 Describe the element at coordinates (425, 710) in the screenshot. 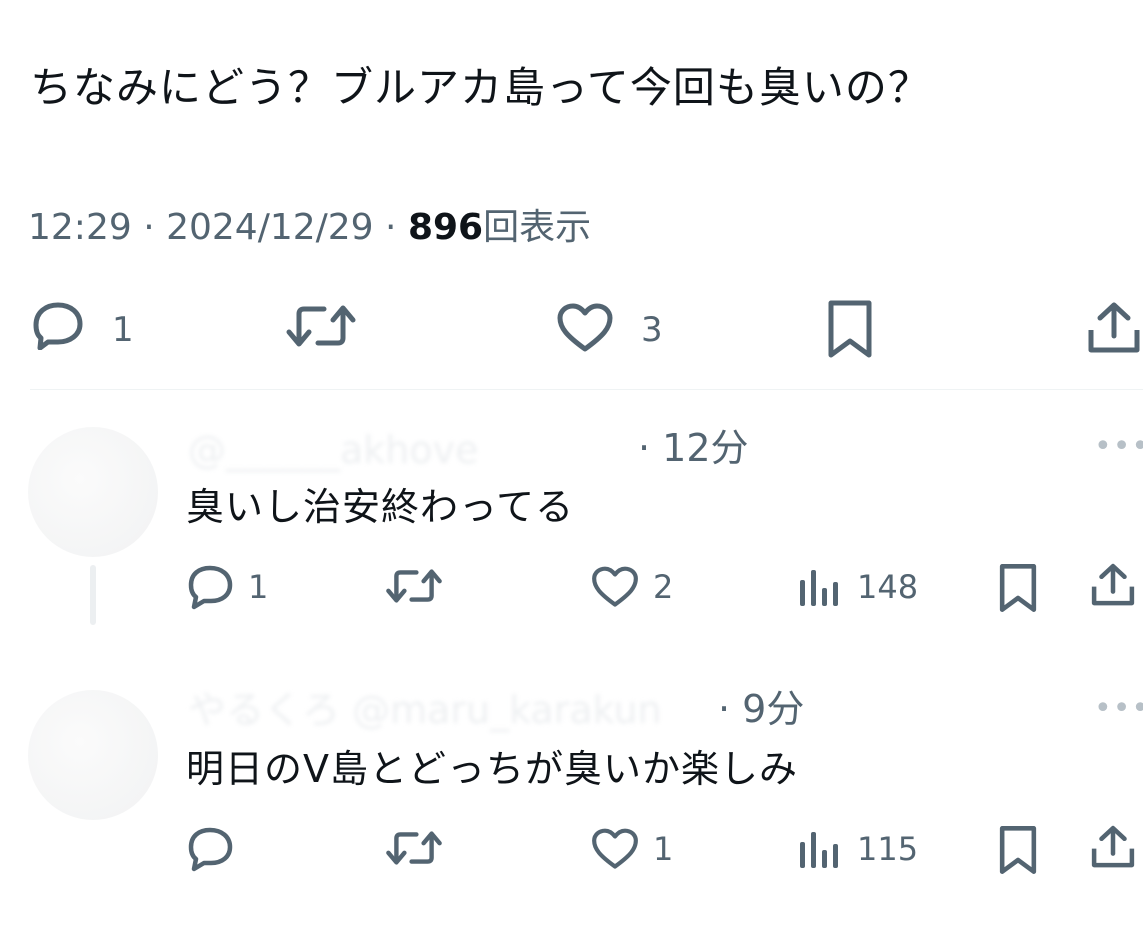

I see `reply-handle: やるくろ @maru_karakun` at that location.